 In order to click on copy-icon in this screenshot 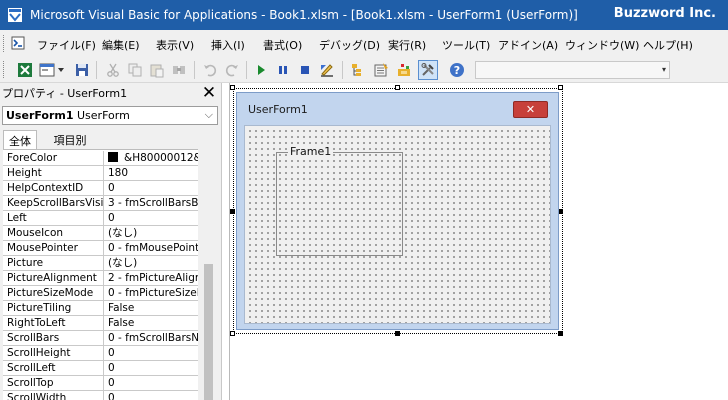, I will do `click(135, 70)`.